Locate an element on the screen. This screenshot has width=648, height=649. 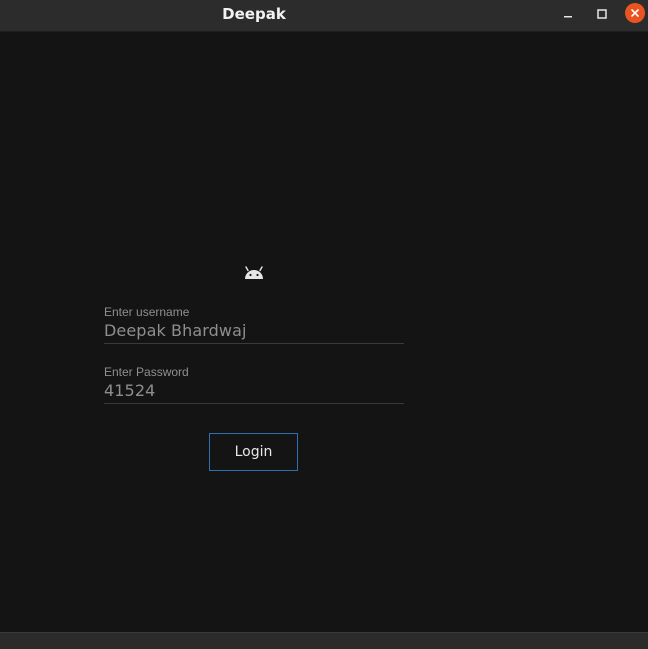
android-icon is located at coordinates (254, 272).